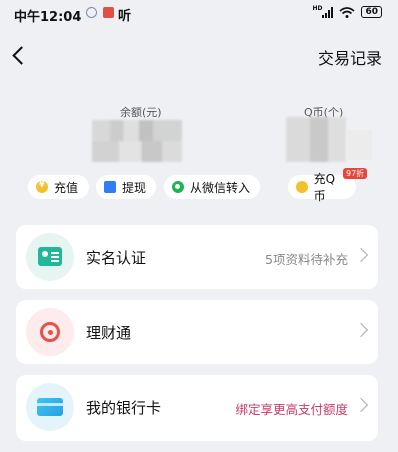  I want to click on list-item-subtitle: 绑定享更高支付额度, so click(291, 409).